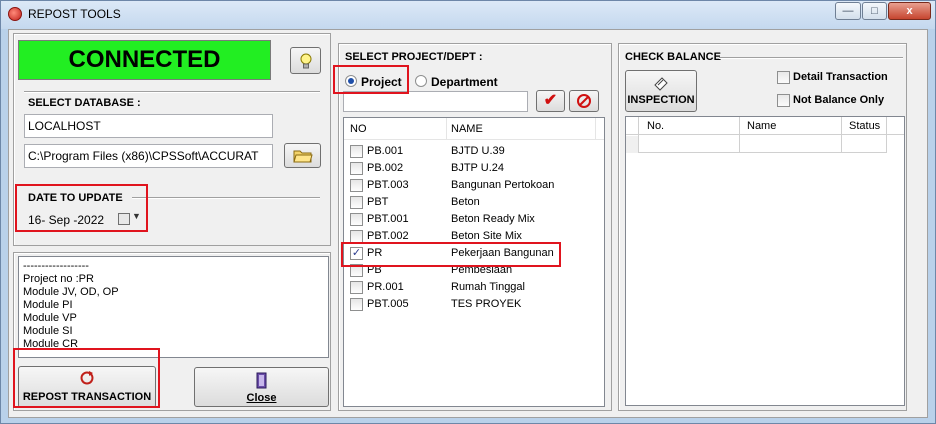  I want to click on bulb-button, so click(305, 60).